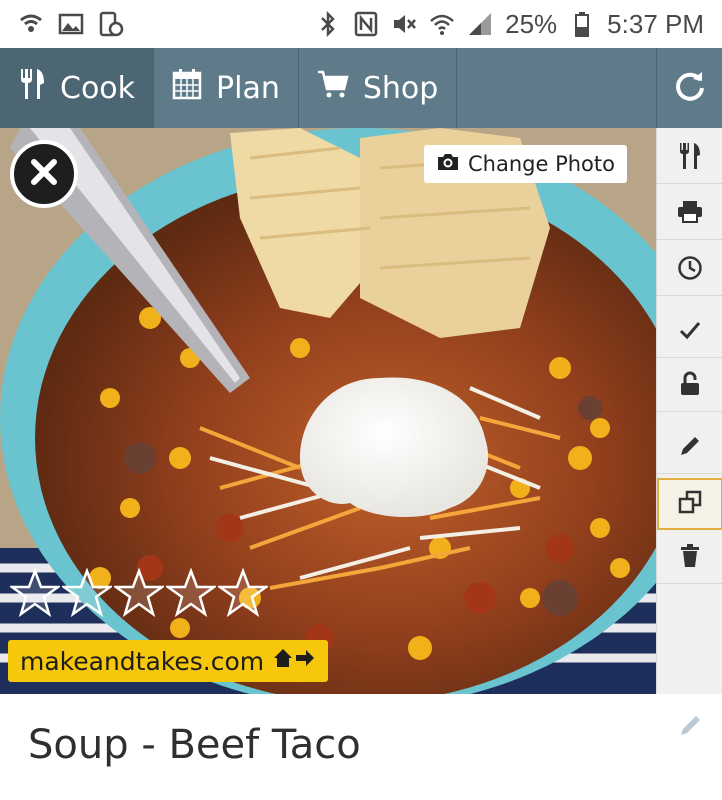 This screenshot has width=722, height=800. I want to click on close-photo-button, so click(44, 174).